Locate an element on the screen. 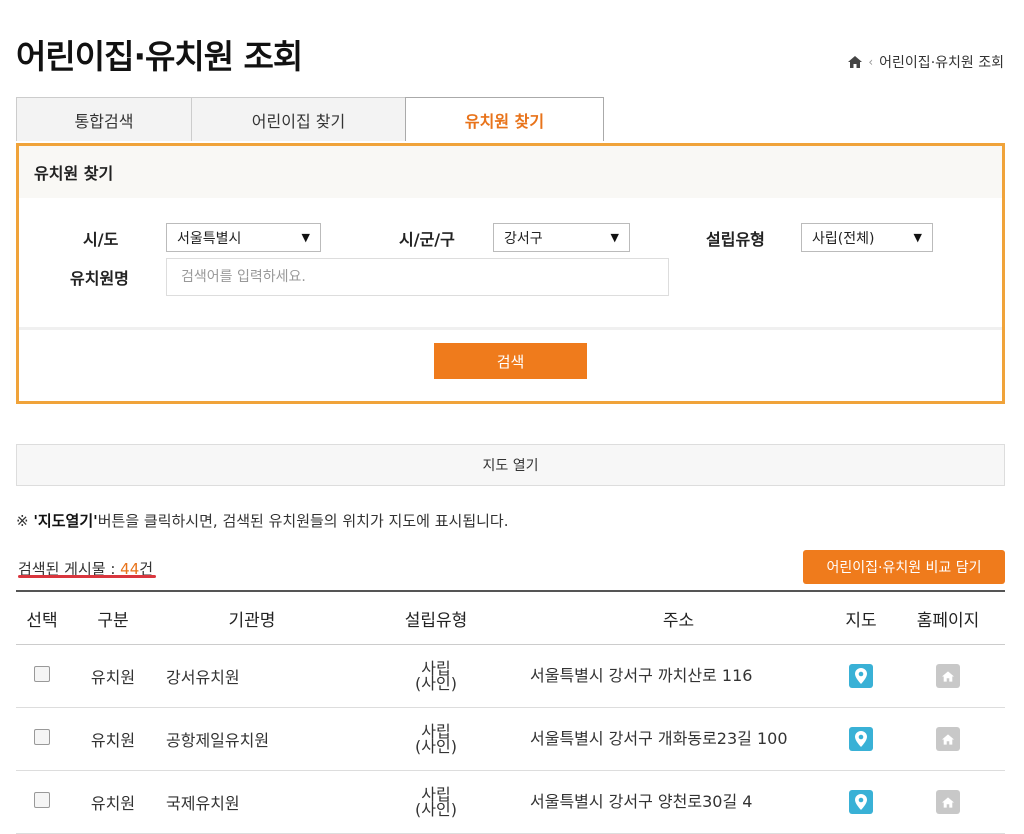  search-panel-heading: 유치원 찾기 is located at coordinates (510, 172).